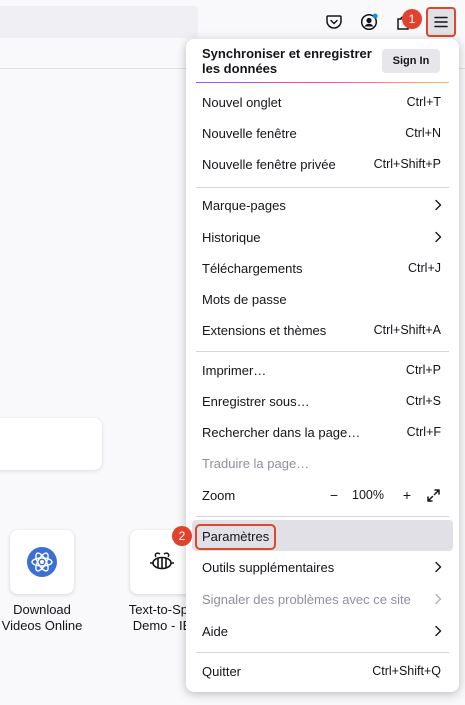 The width and height of the screenshot is (465, 705). What do you see at coordinates (244, 205) in the screenshot?
I see `menu-item-label: Marque-pages` at bounding box center [244, 205].